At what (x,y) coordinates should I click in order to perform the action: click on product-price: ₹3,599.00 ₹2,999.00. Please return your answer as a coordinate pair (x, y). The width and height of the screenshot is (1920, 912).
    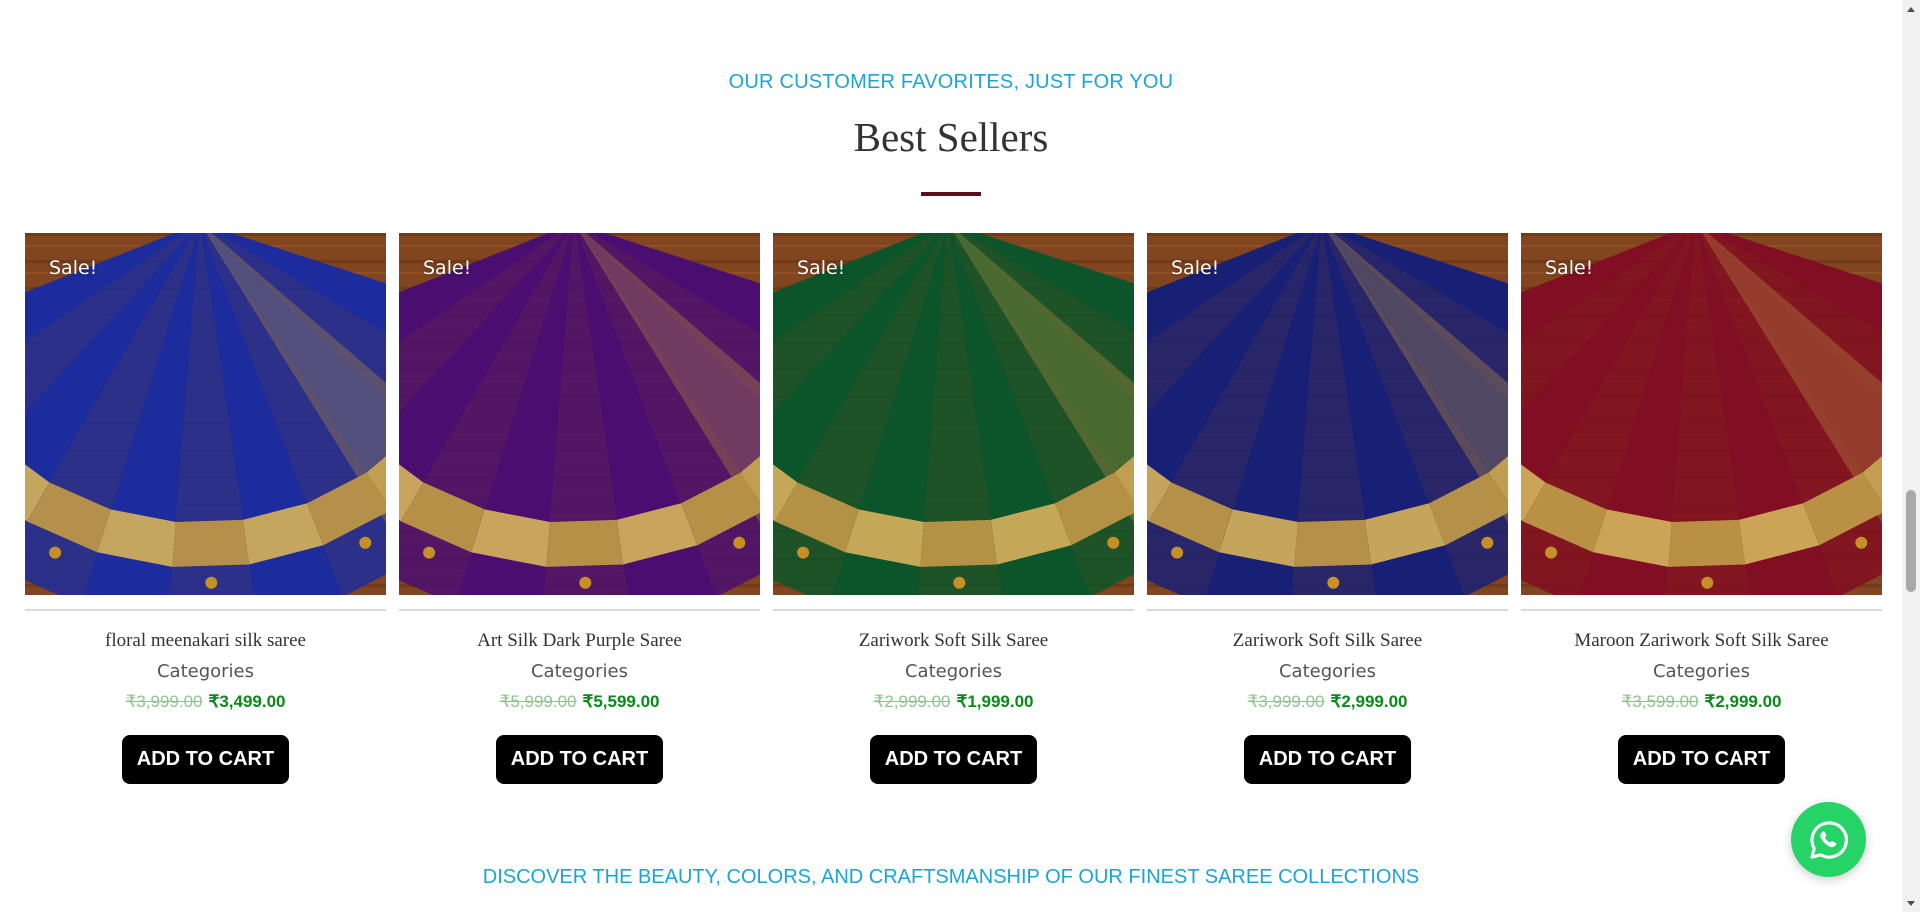
    Looking at the image, I should click on (1701, 702).